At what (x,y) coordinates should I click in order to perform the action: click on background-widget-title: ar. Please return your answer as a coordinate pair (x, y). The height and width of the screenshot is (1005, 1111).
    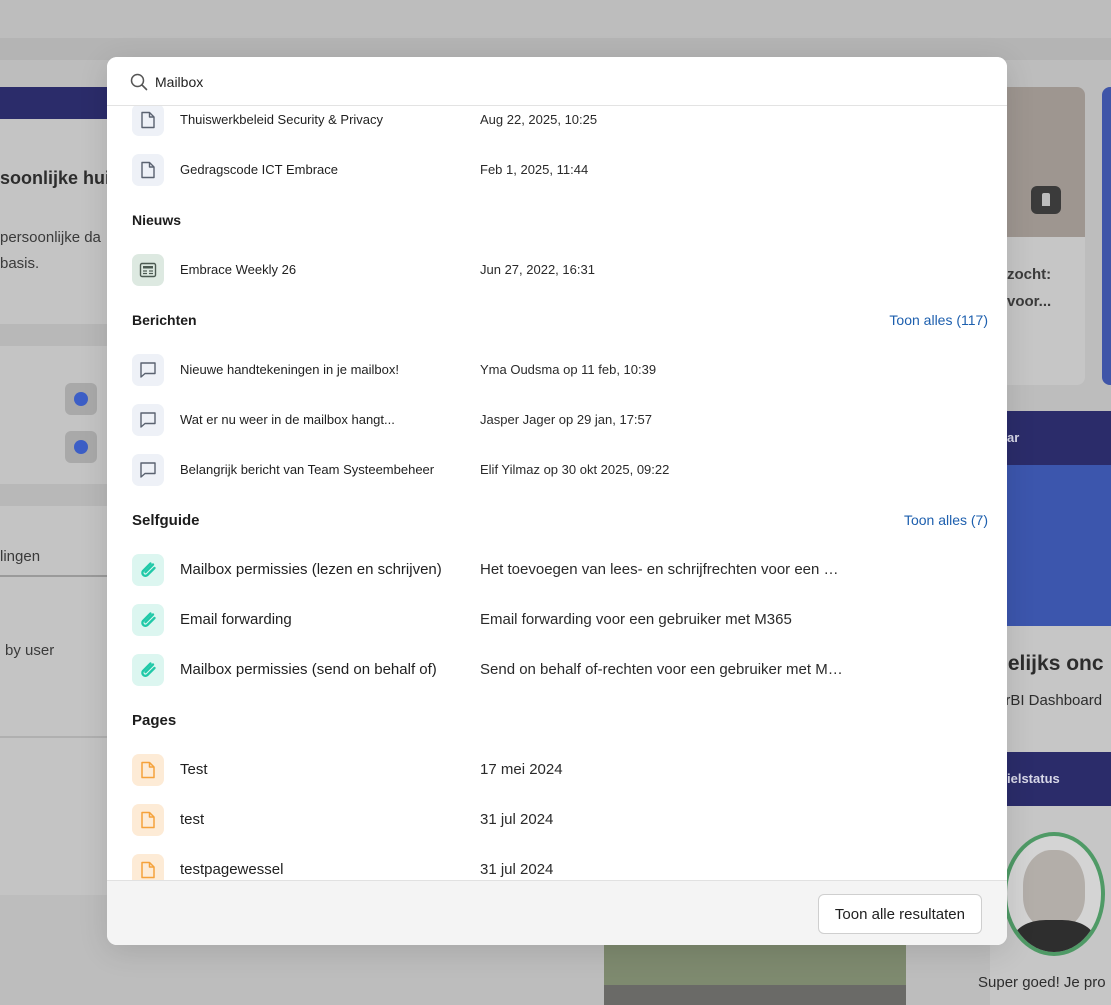
    Looking at the image, I should click on (1013, 437).